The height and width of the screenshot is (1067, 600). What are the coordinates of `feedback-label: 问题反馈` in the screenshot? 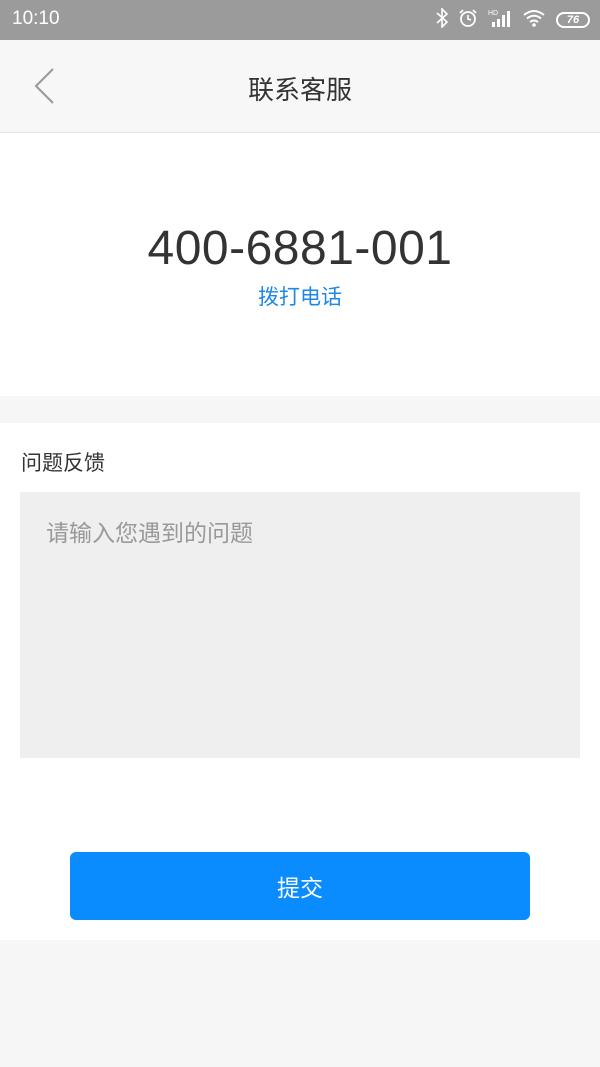 It's located at (63, 463).